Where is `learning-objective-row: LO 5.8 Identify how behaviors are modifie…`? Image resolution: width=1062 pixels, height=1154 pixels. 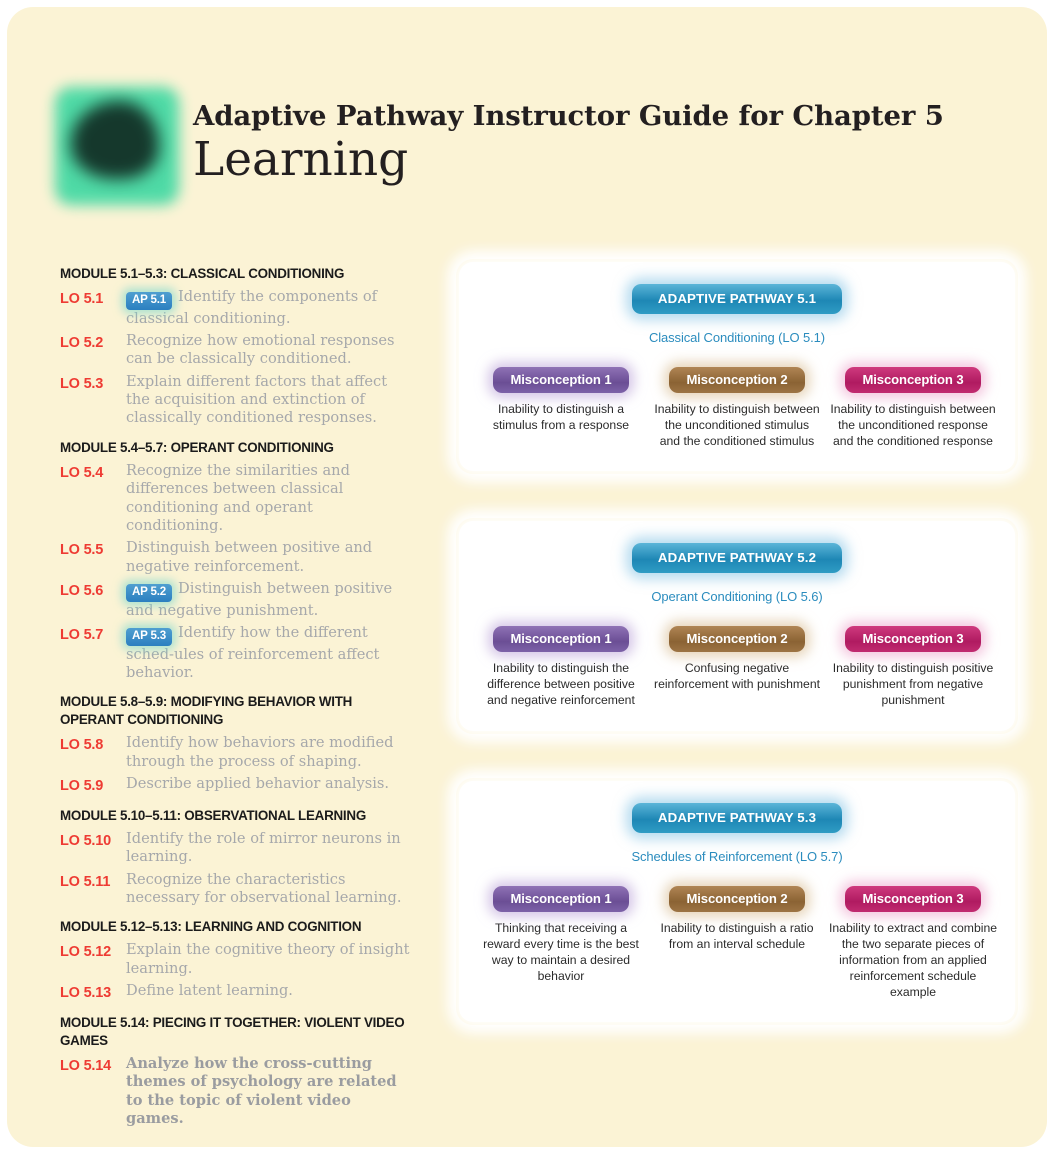 learning-objective-row: LO 5.8 Identify how behaviors are modifie… is located at coordinates (235, 752).